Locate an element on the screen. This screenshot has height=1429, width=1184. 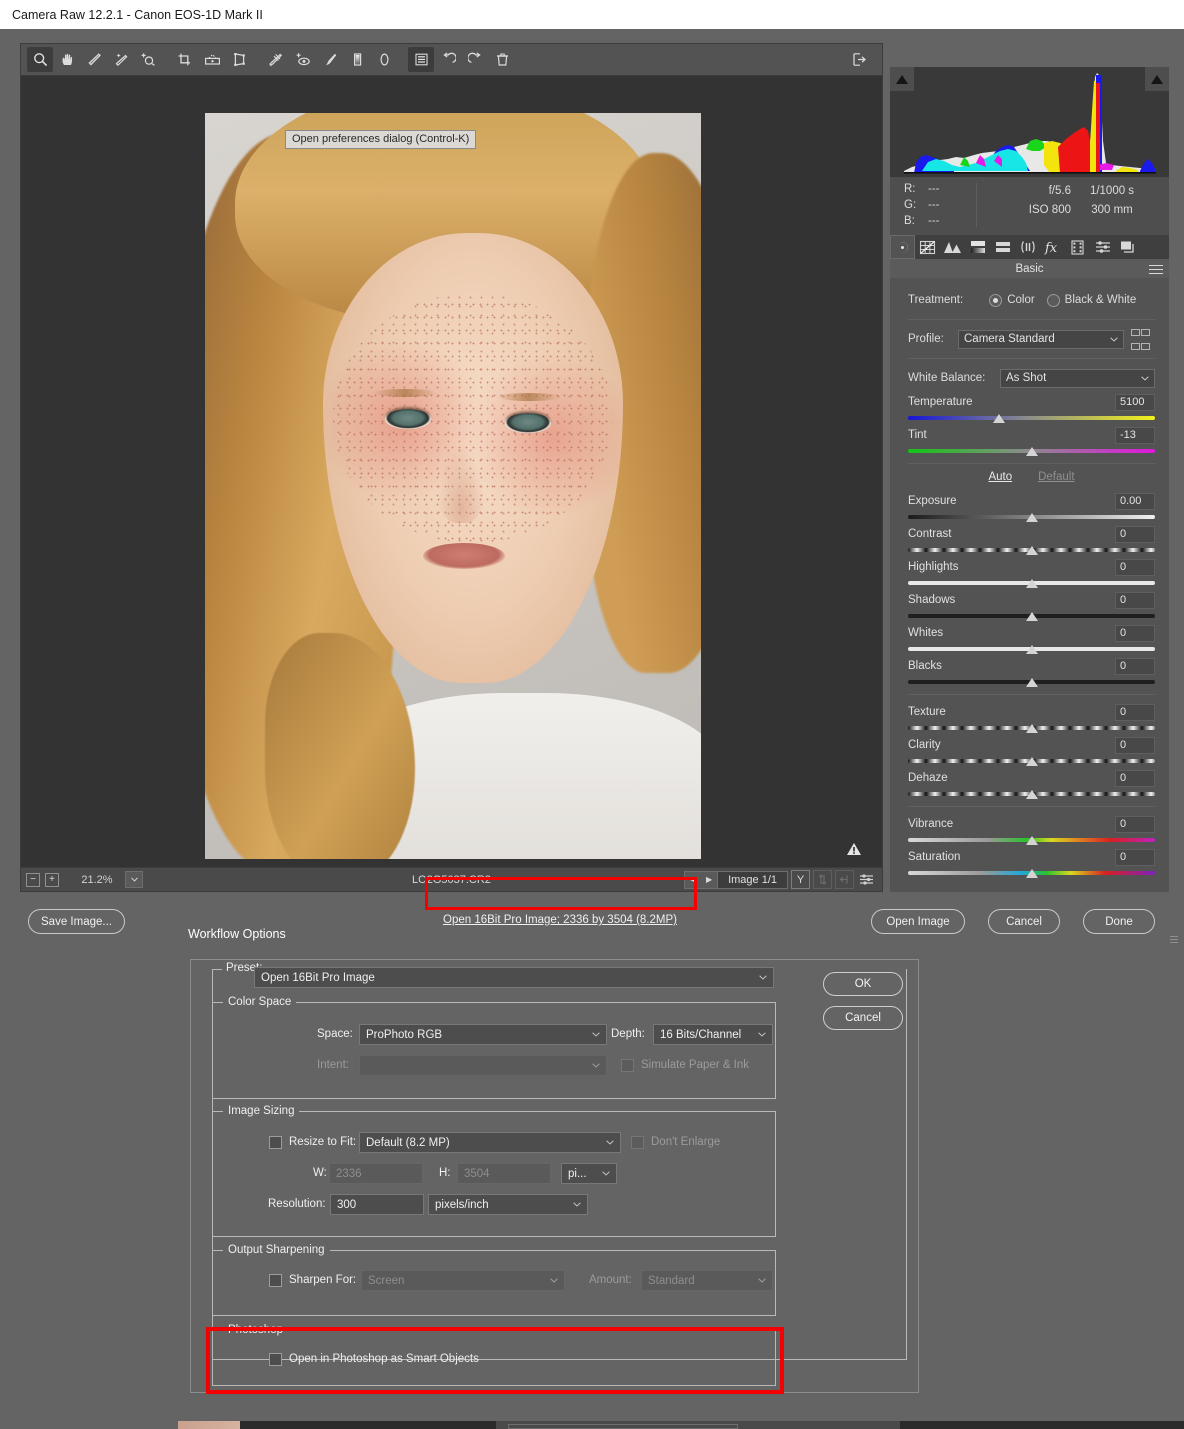
height-input: 3504 is located at coordinates (504, 1173).